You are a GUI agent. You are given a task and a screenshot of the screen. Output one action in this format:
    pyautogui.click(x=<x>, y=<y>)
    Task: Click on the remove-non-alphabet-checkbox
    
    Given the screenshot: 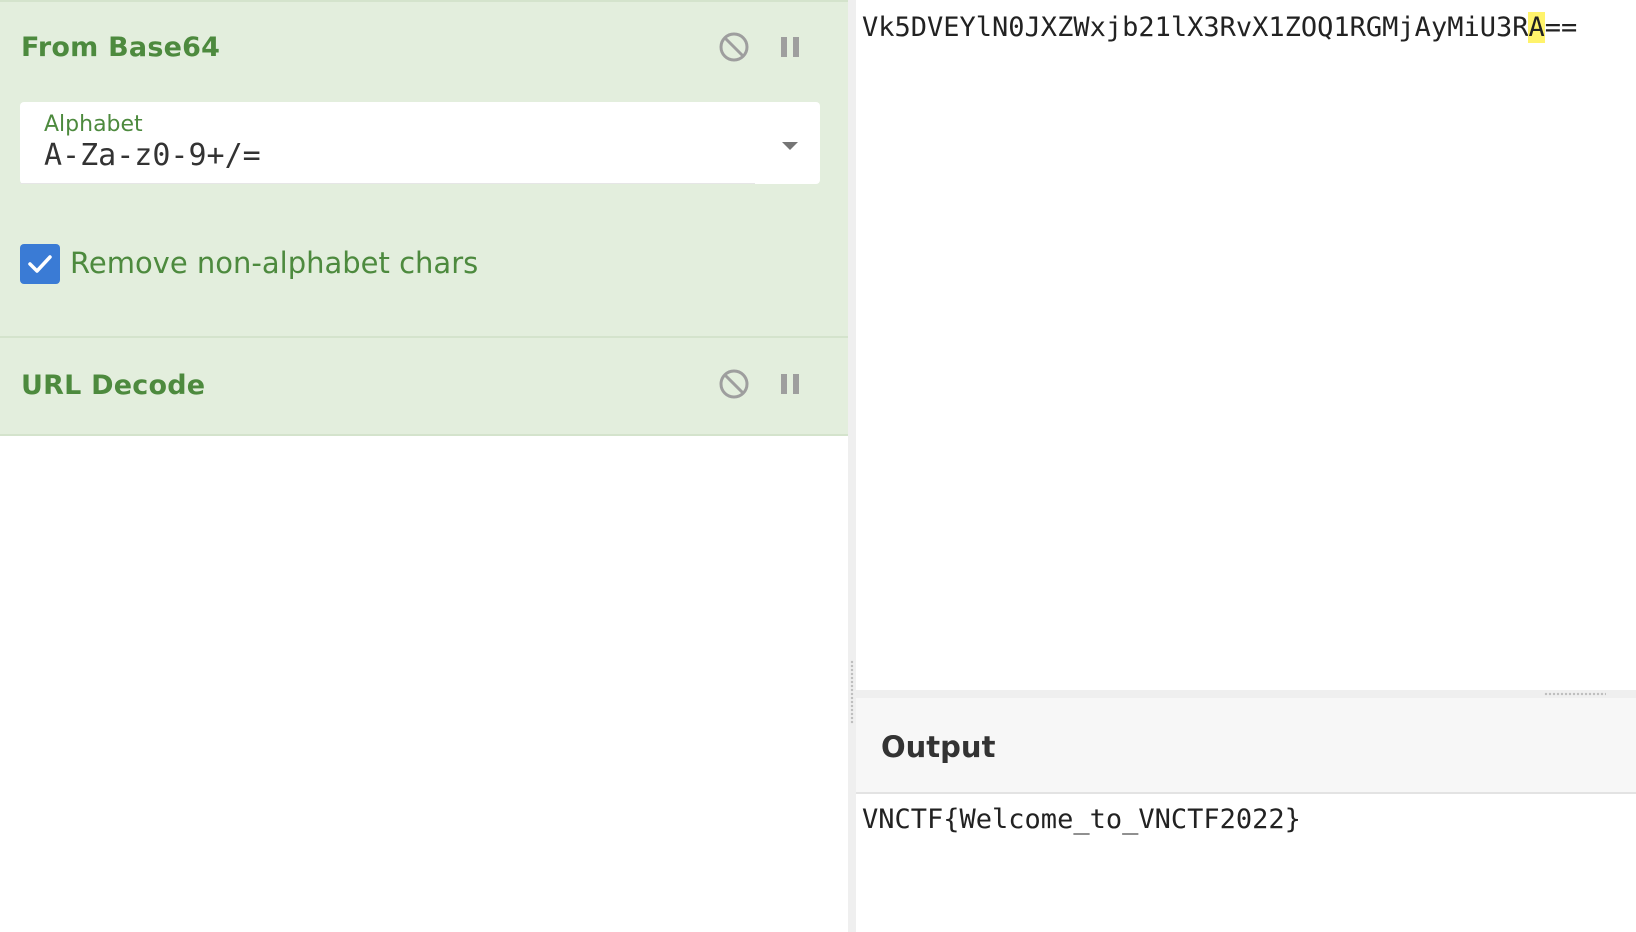 What is the action you would take?
    pyautogui.click(x=40, y=264)
    